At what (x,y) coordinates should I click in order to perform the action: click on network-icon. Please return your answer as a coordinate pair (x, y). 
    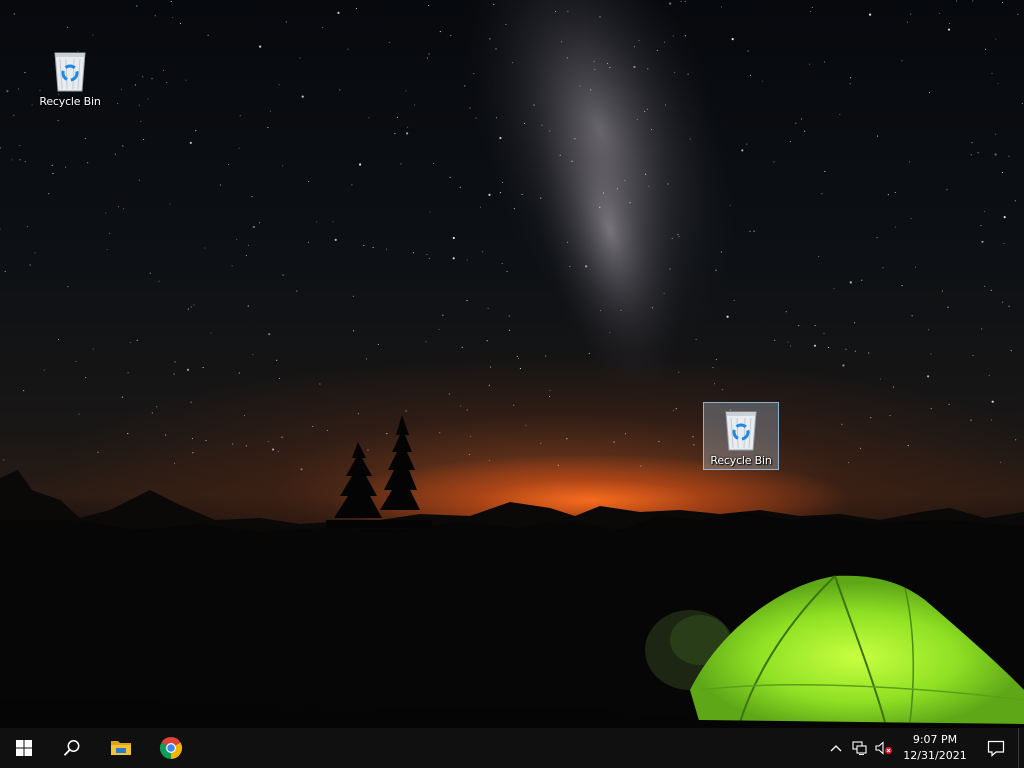
    Looking at the image, I should click on (859, 748).